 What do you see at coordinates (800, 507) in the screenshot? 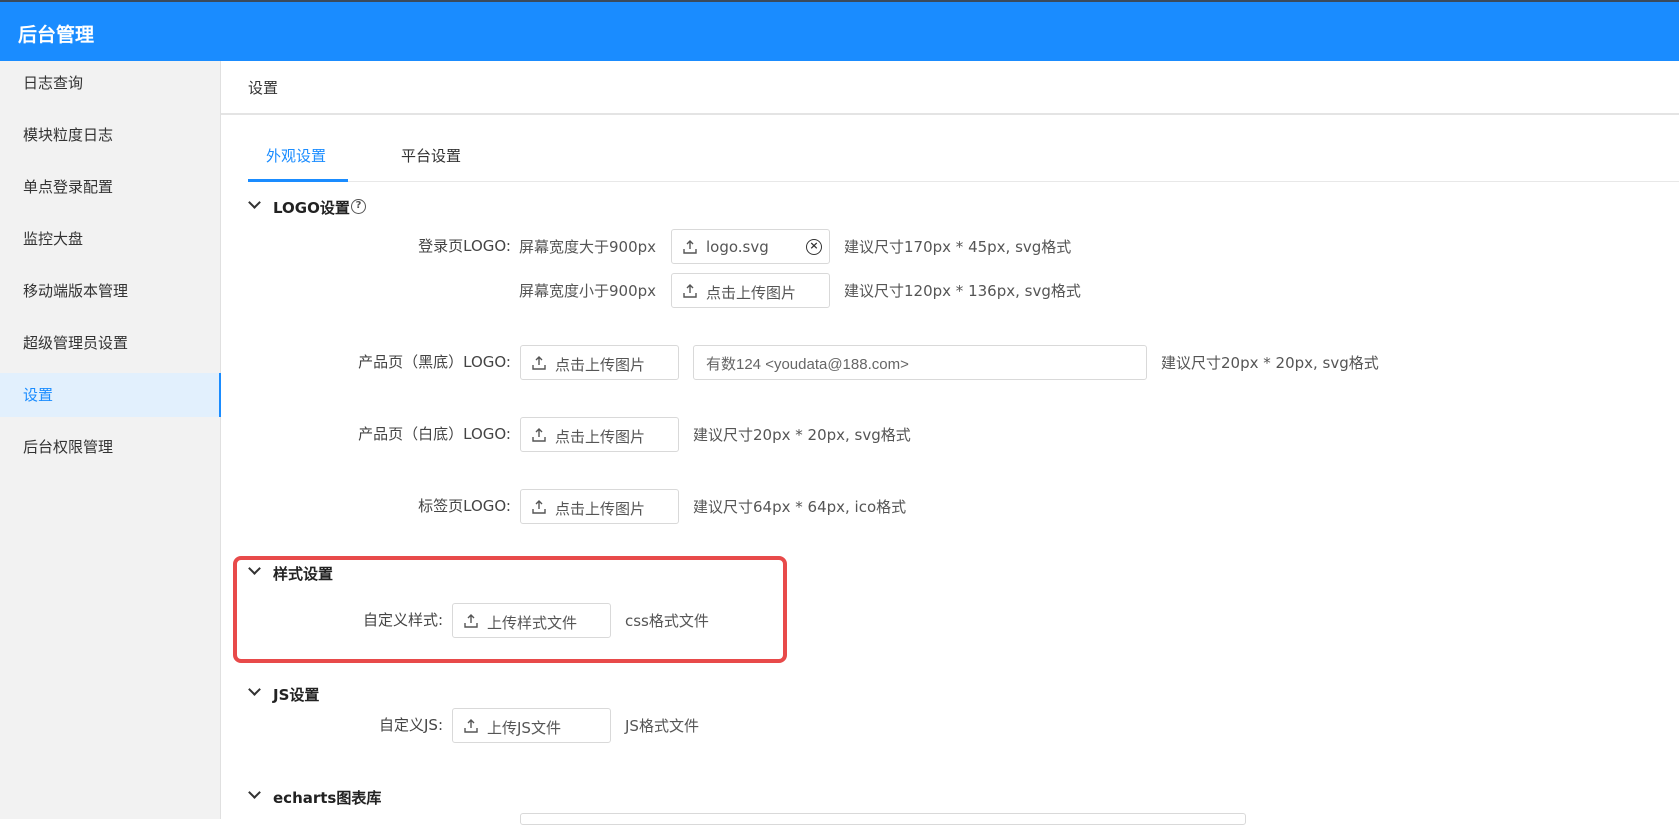
I see `tab-logo-hint: 建议尺寸64px * 64px, ico格式` at bounding box center [800, 507].